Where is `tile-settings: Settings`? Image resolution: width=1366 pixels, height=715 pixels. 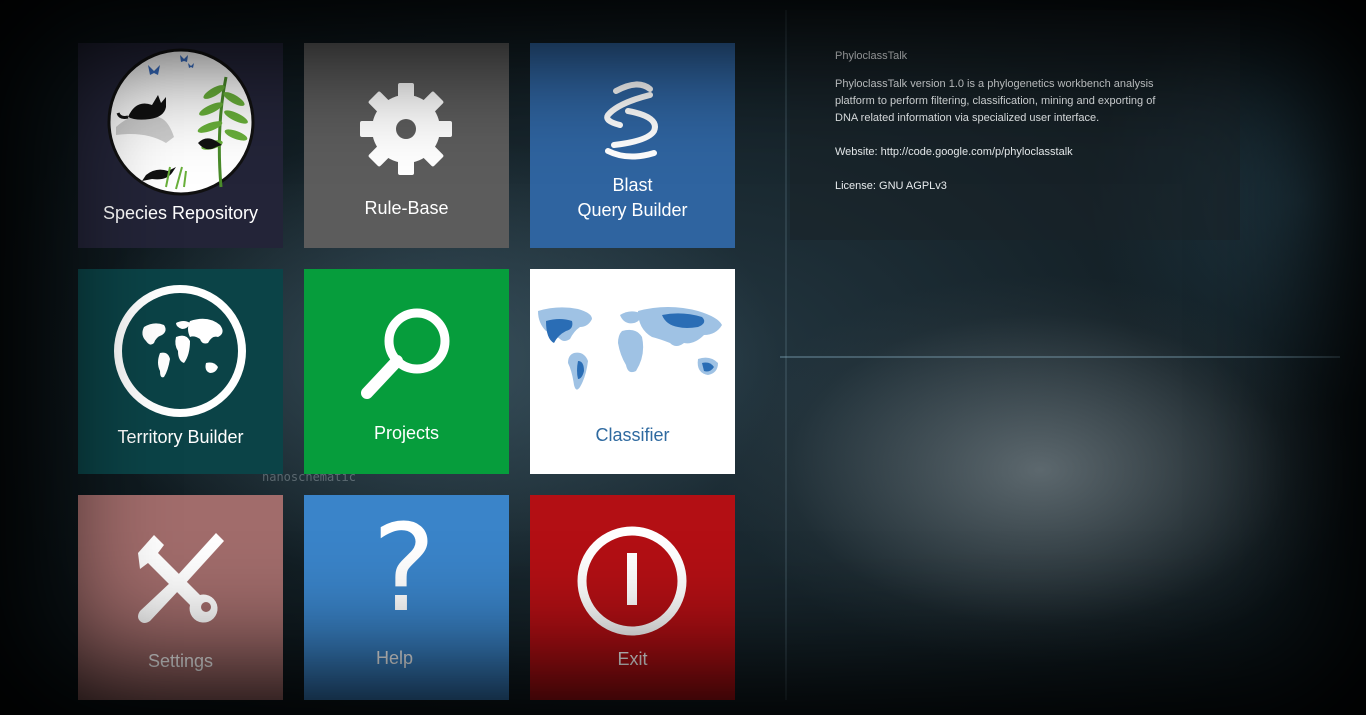 tile-settings: Settings is located at coordinates (180, 597).